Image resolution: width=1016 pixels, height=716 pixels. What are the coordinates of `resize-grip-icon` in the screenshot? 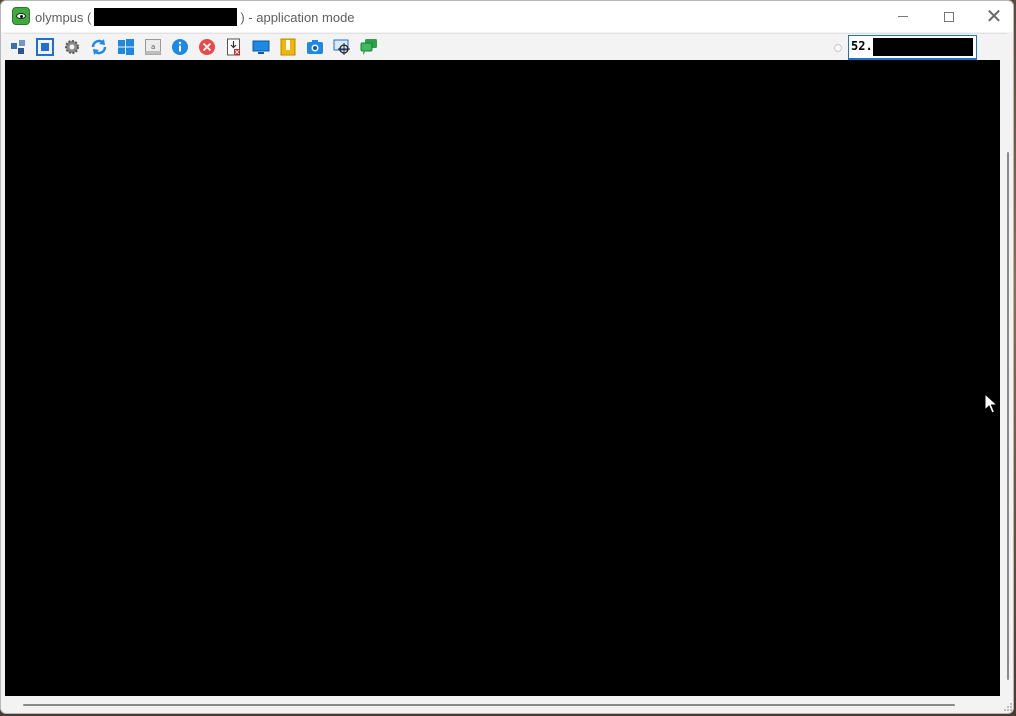 It's located at (1008, 707).